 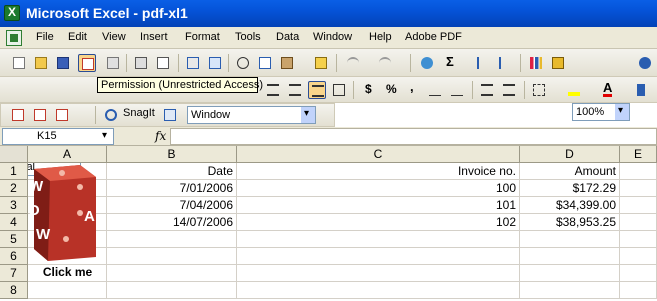 I want to click on print-icon, so click(x=141, y=63).